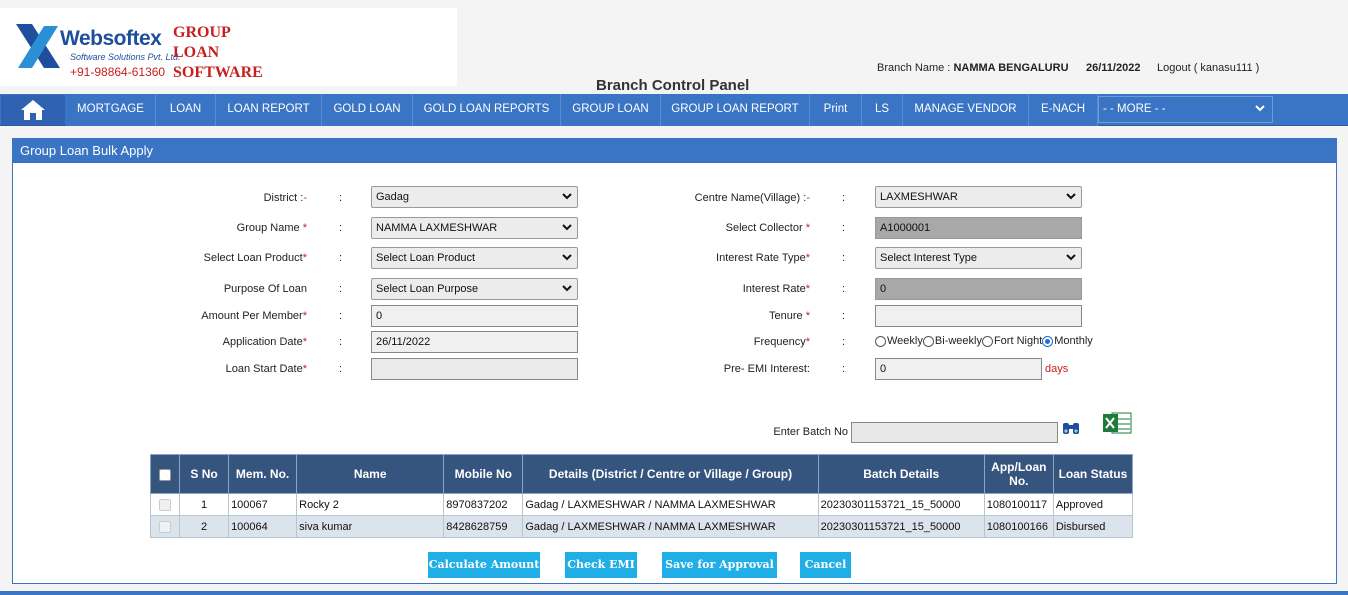  Describe the element at coordinates (202, 32) in the screenshot. I see `logo-product-line1: GROUP` at that location.